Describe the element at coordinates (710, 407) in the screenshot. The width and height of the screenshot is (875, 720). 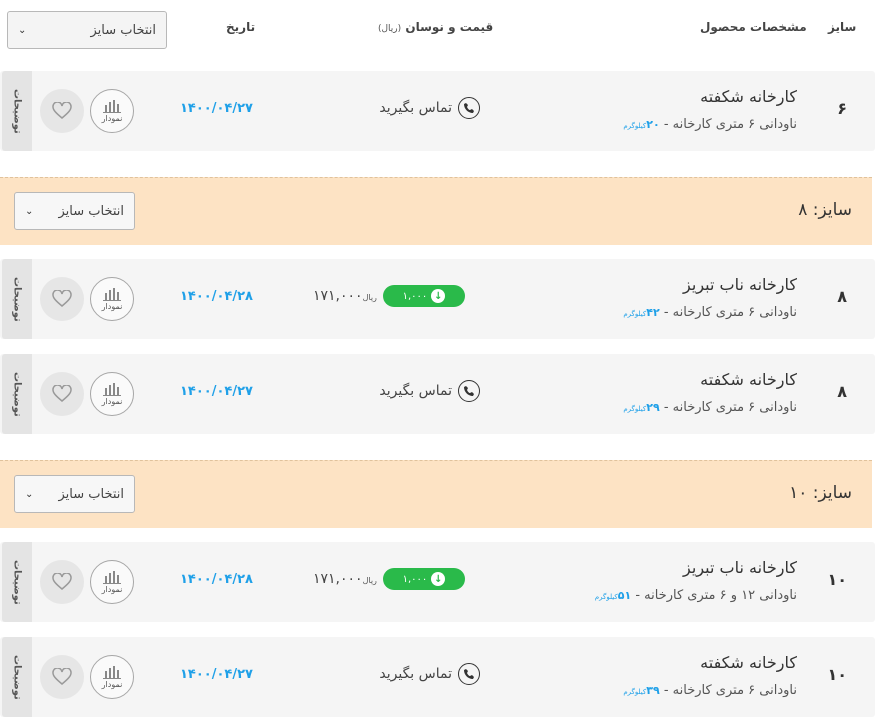
I see `product-spec: ناودانی ۶ متری کارخانه - ۲۹کیلوگرم` at that location.